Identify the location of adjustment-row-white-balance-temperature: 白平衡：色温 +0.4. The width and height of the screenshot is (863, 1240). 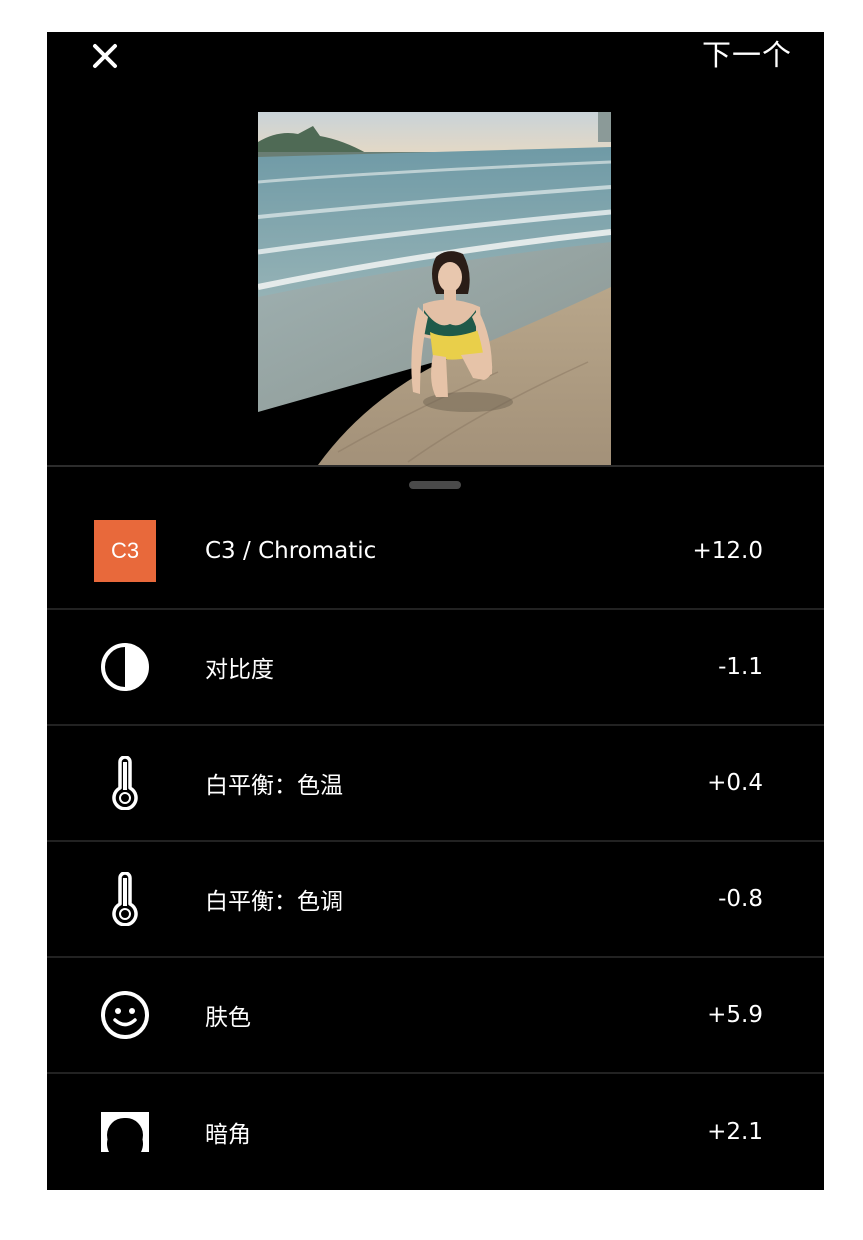
(435, 784).